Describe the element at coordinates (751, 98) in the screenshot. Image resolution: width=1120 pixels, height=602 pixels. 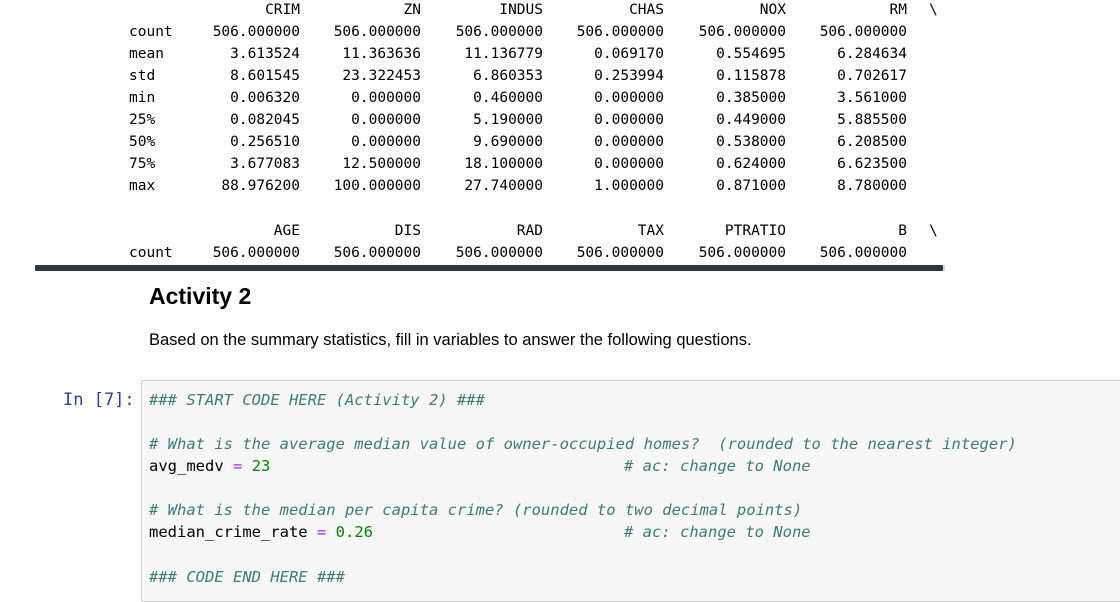
I see `table-cell: 0.385000` at that location.